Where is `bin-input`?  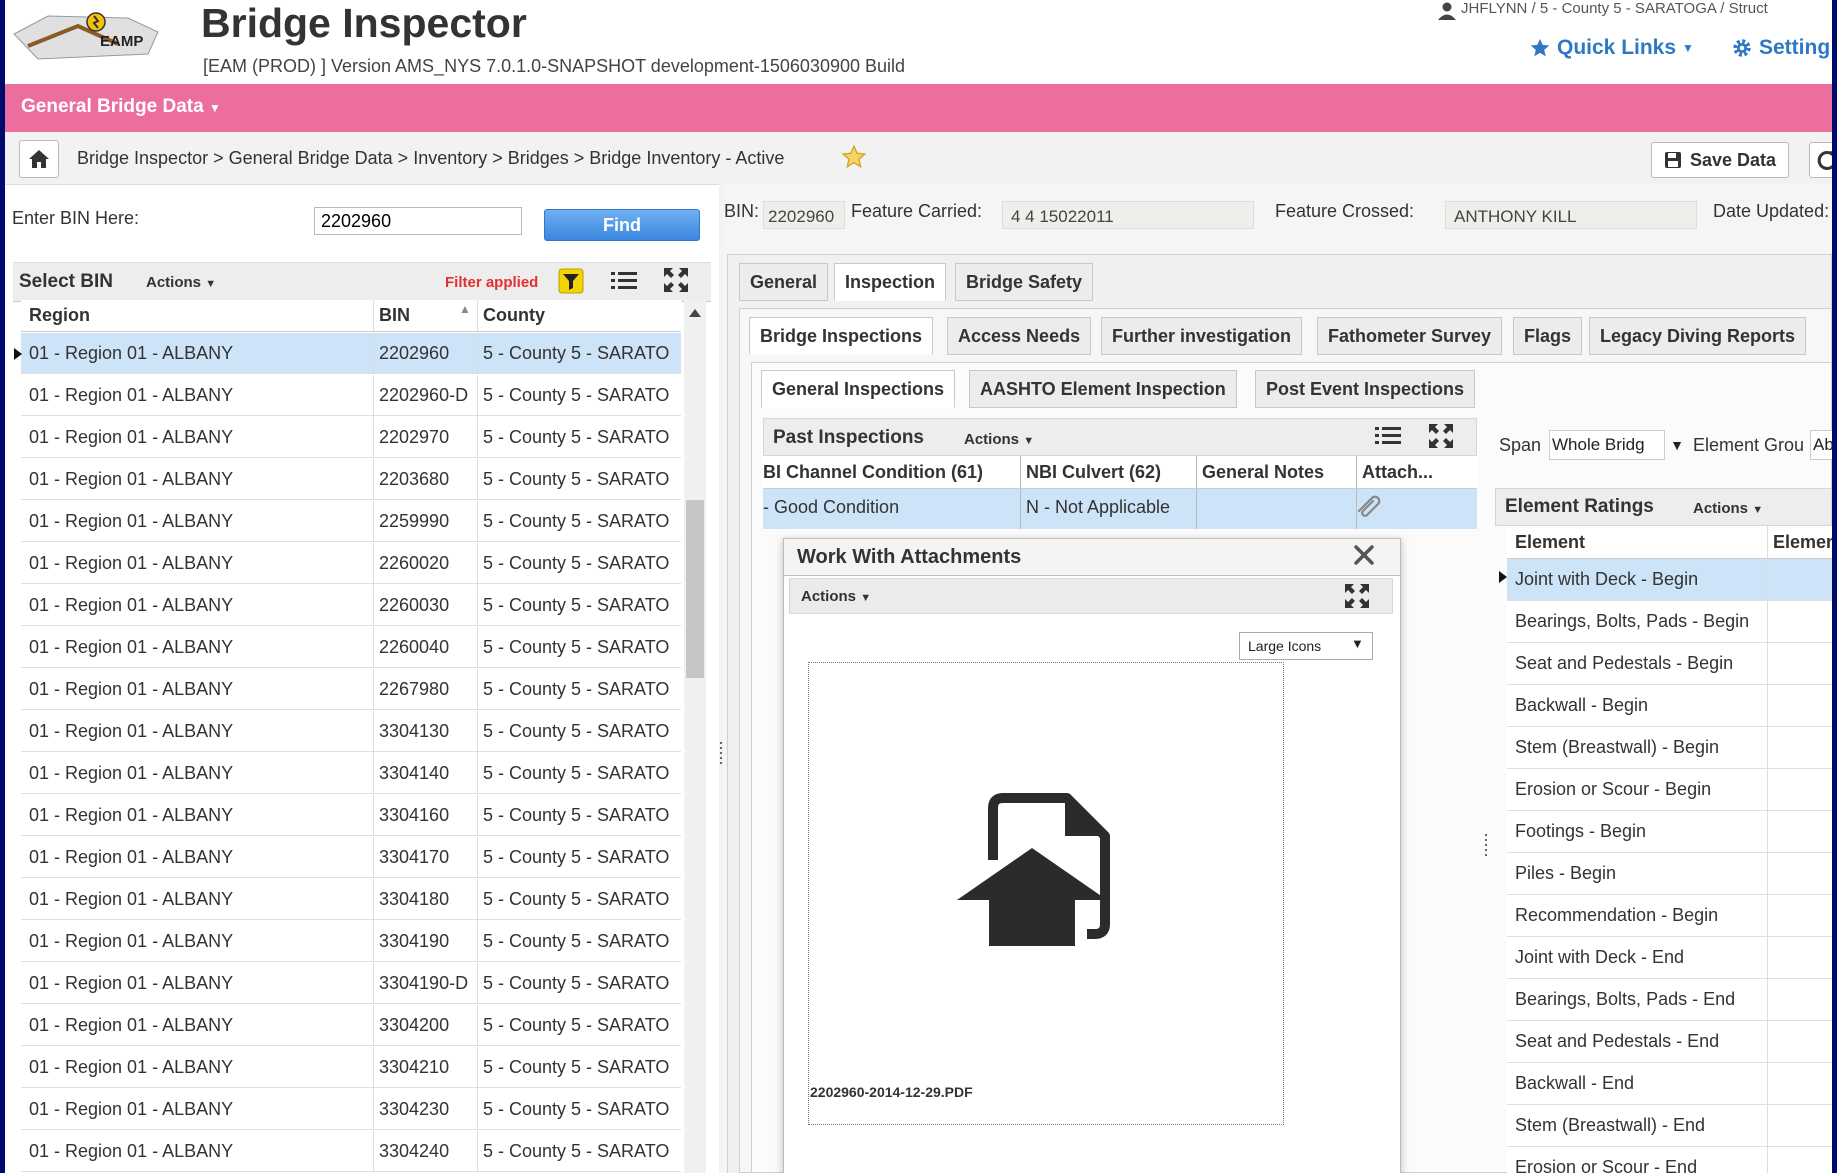
bin-input is located at coordinates (418, 221).